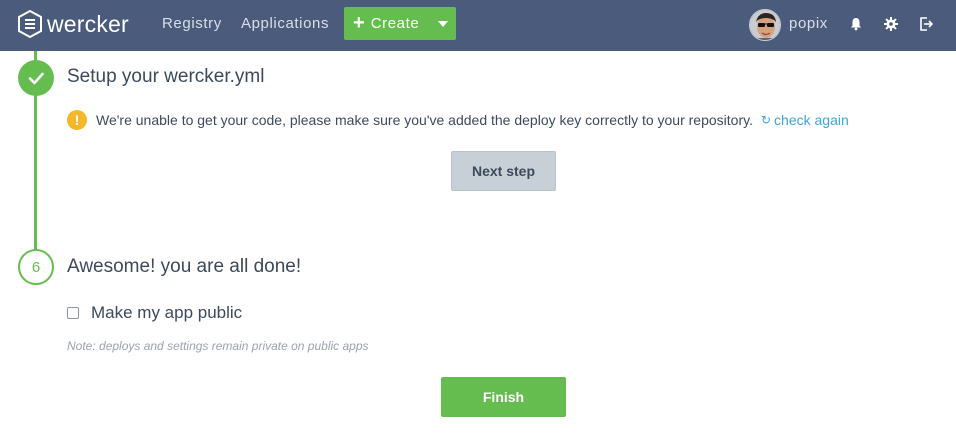  I want to click on refresh-icon: ↻, so click(766, 120).